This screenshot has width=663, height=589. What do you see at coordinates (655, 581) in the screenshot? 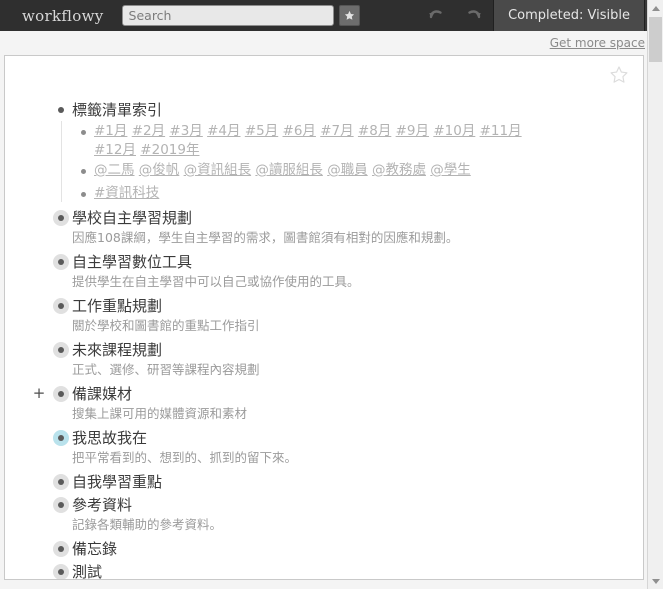
I see `scroll-down-button` at bounding box center [655, 581].